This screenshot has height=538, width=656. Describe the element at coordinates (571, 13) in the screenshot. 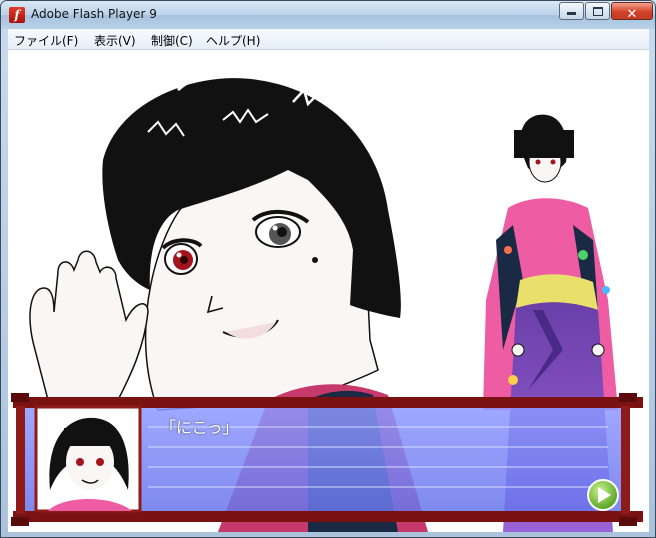

I see `minimize-icon` at that location.